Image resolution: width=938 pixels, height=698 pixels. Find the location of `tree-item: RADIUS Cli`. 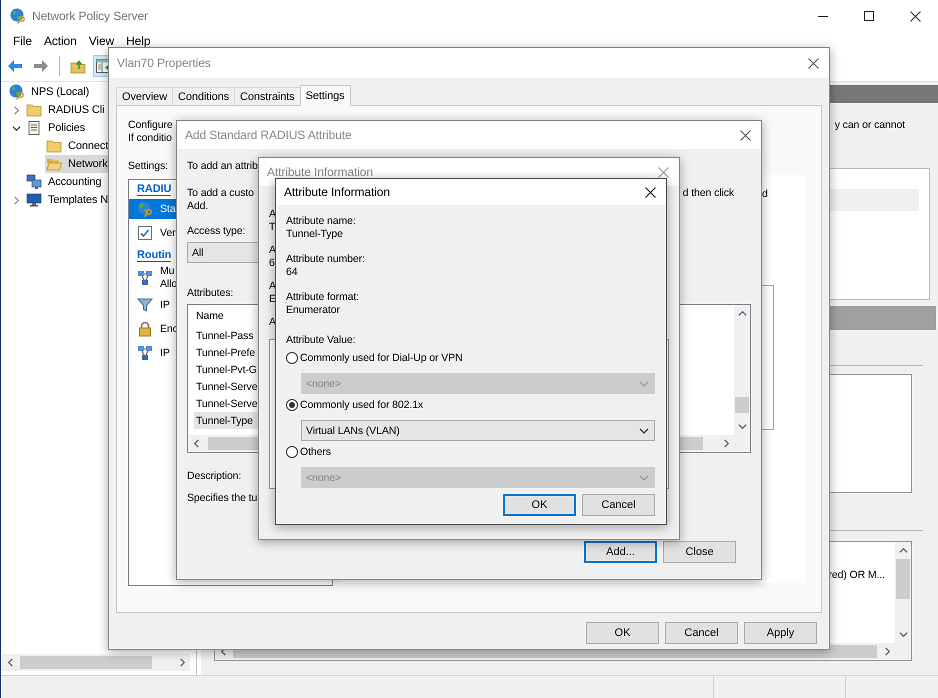

tree-item: RADIUS Cli is located at coordinates (65, 110).